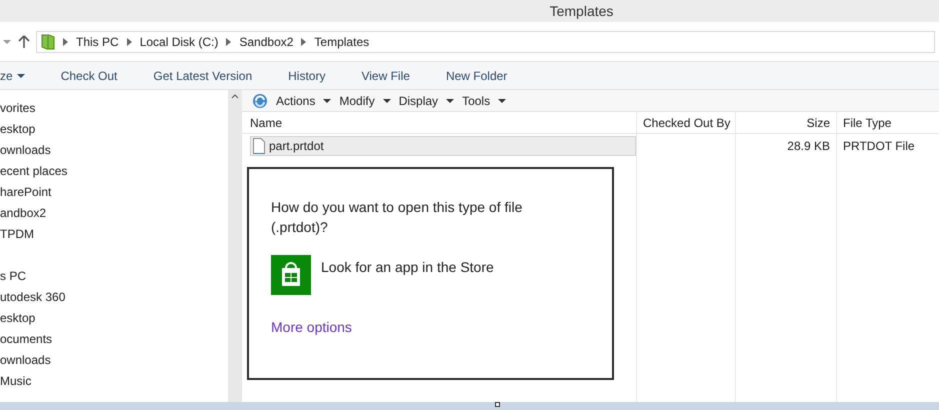 This screenshot has width=939, height=410. Describe the element at coordinates (266, 123) in the screenshot. I see `column-header: Name` at that location.